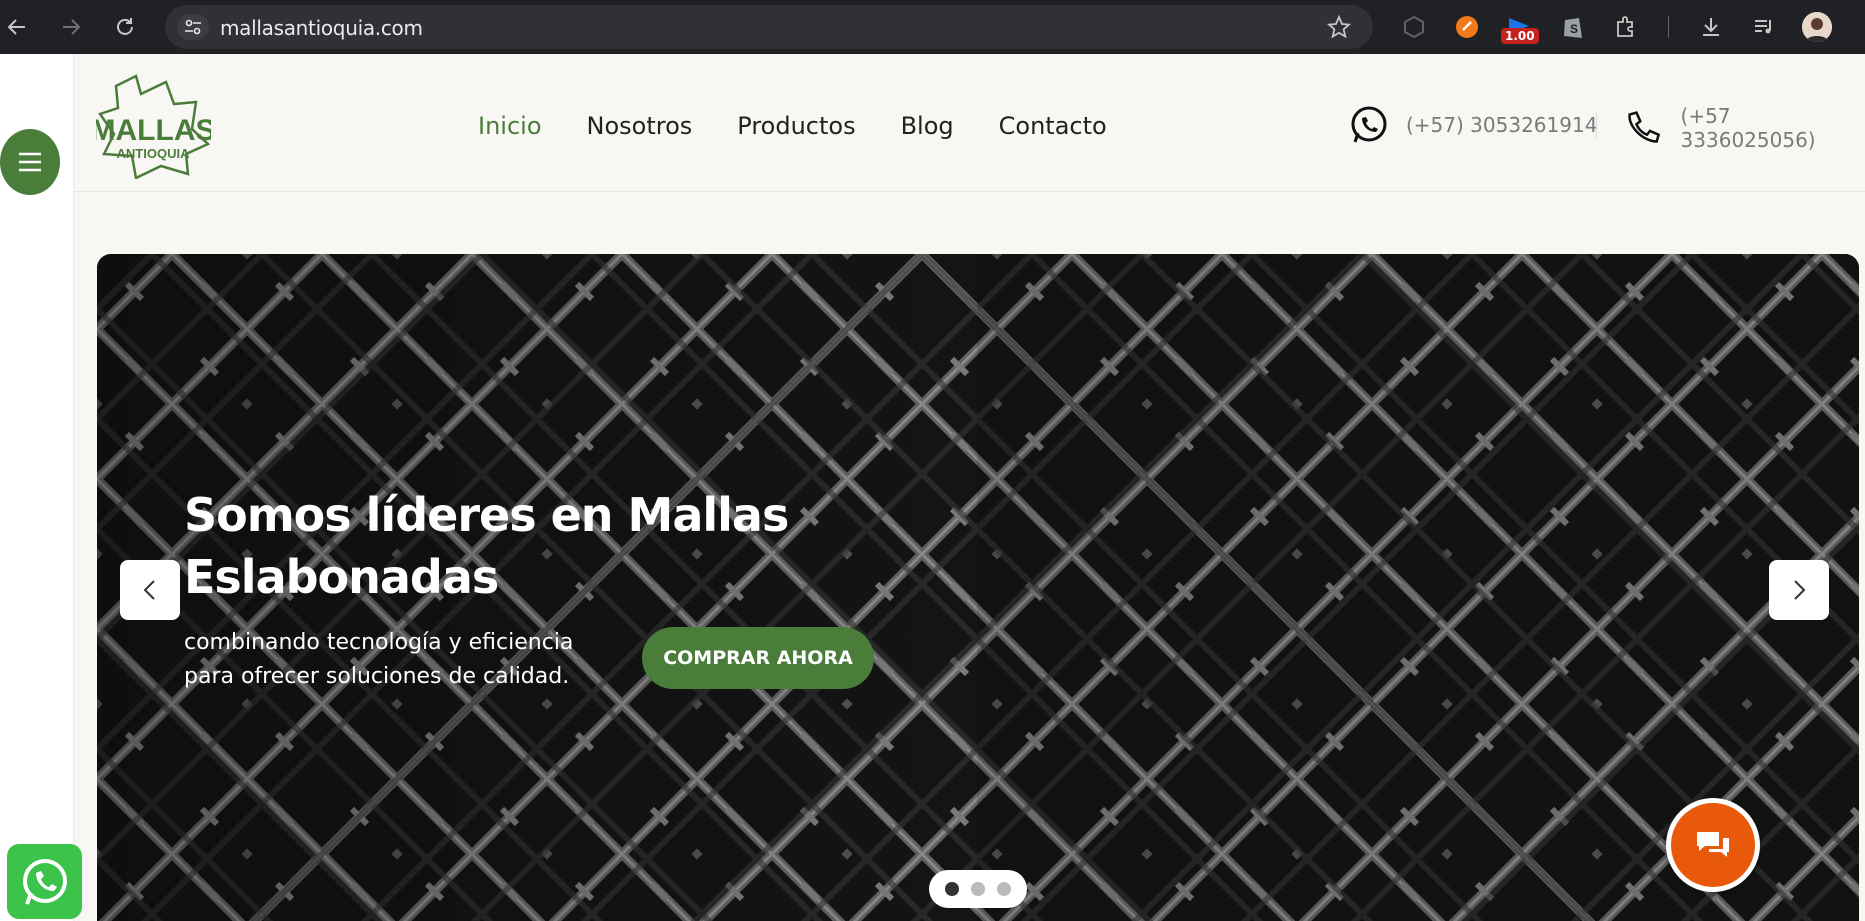 Image resolution: width=1865 pixels, height=921 pixels. Describe the element at coordinates (125, 27) in the screenshot. I see `reload-icon` at that location.